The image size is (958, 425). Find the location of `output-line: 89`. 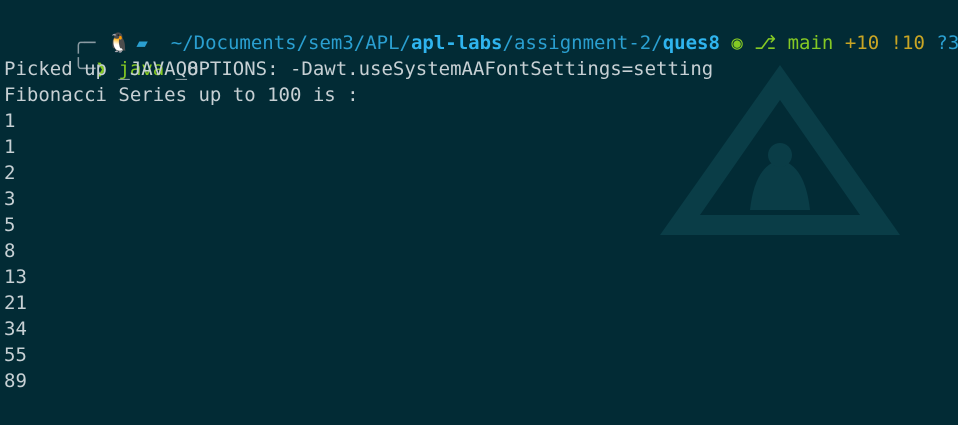

output-line: 89 is located at coordinates (15, 381).